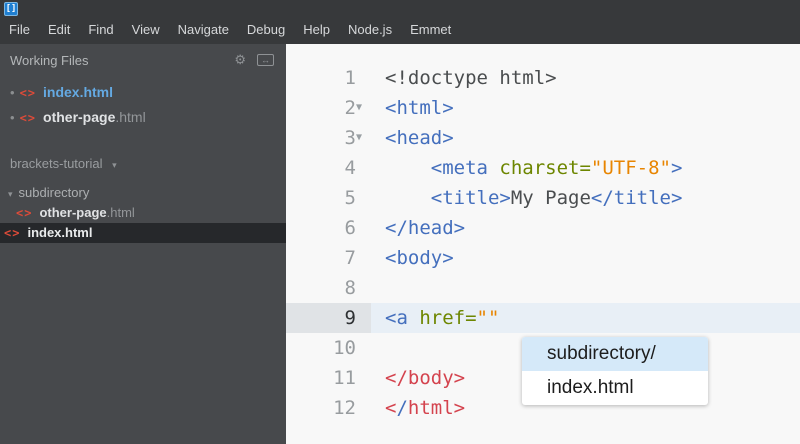 Image resolution: width=800 pixels, height=444 pixels. What do you see at coordinates (350, 258) in the screenshot?
I see `line-number-7: 7` at bounding box center [350, 258].